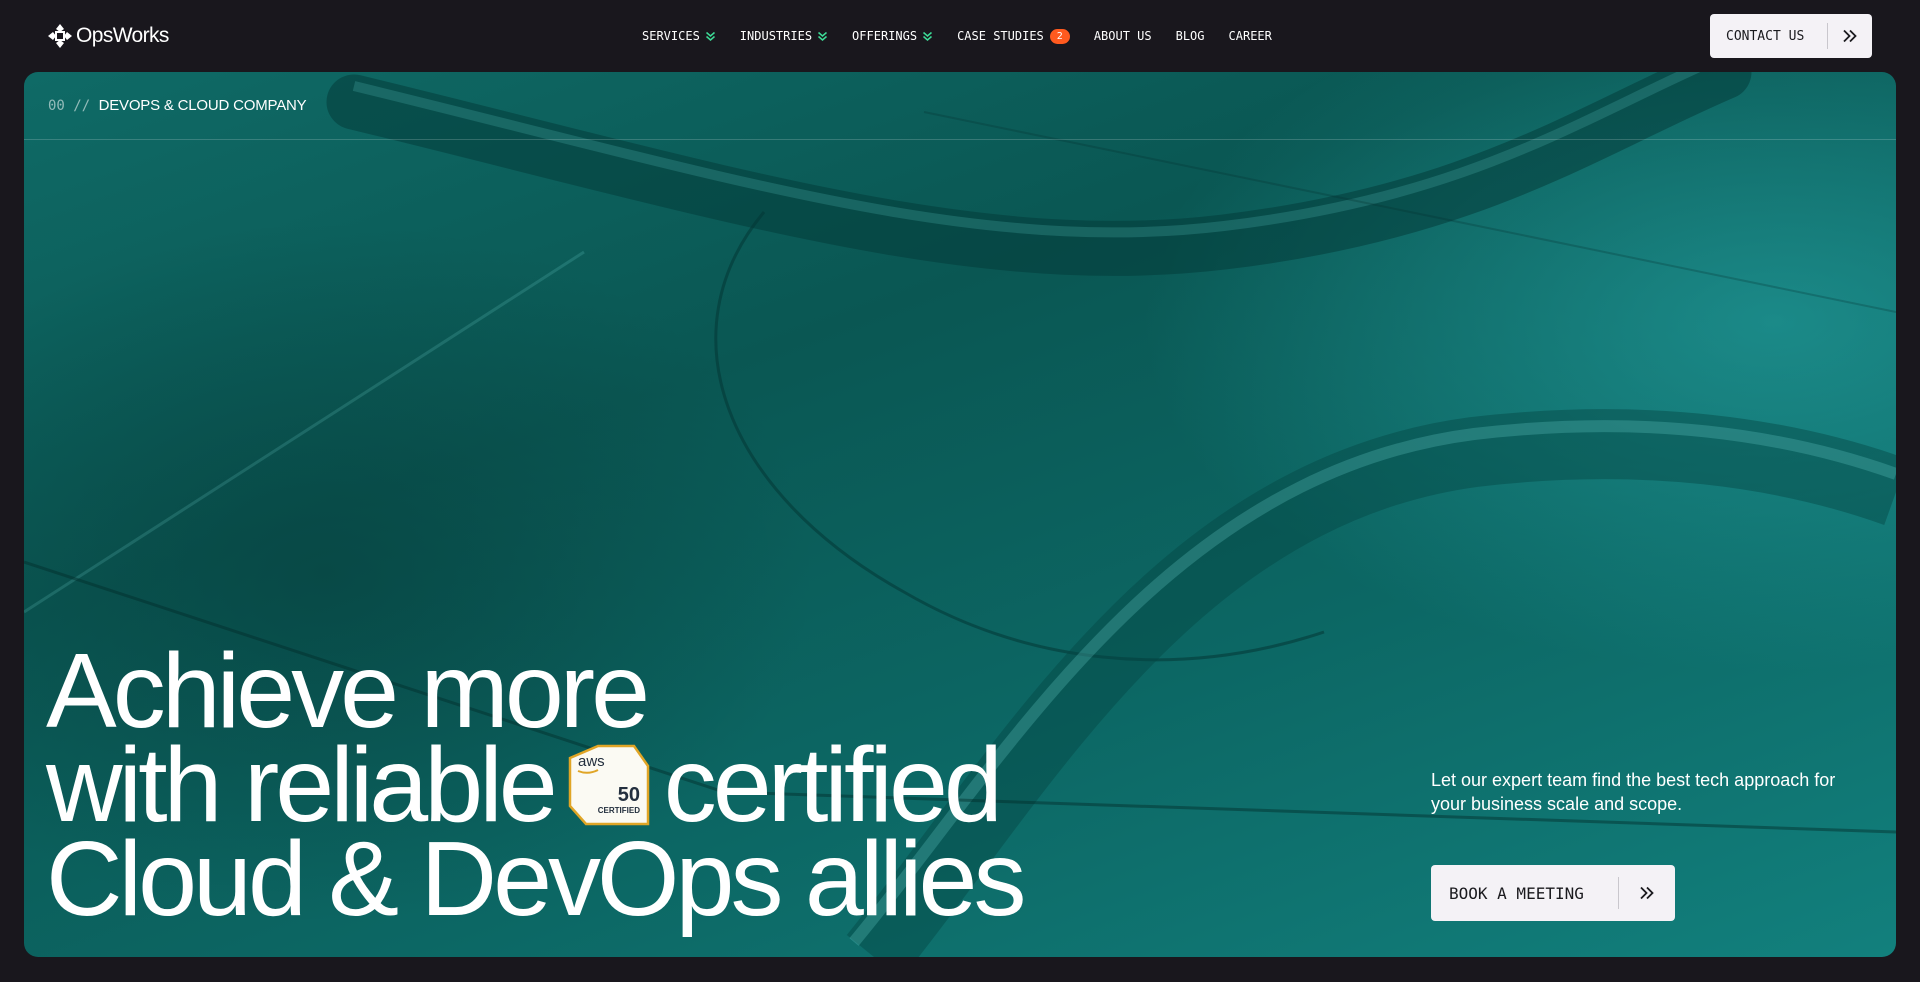  What do you see at coordinates (122, 35) in the screenshot?
I see `logo-text: OpsWorks` at bounding box center [122, 35].